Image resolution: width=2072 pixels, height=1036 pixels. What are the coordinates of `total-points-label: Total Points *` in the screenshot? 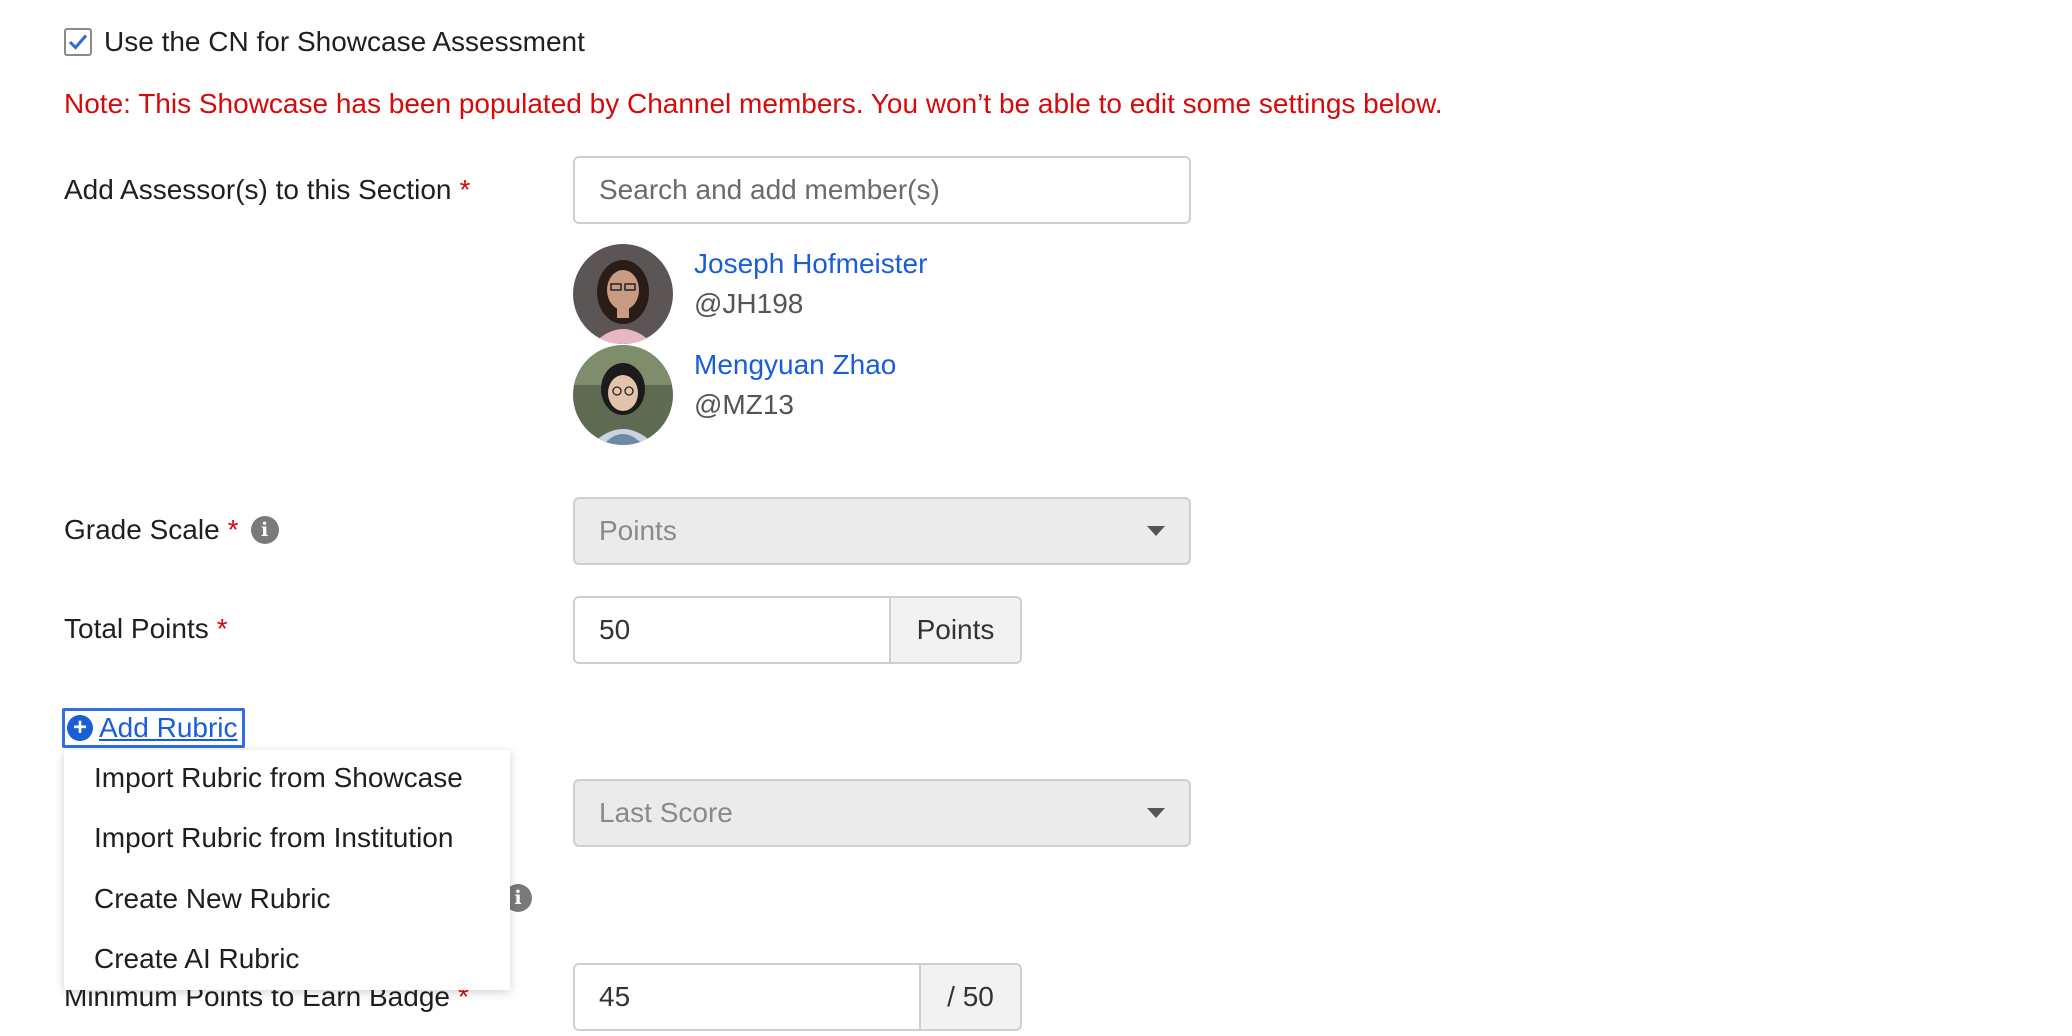 It's located at (146, 629).